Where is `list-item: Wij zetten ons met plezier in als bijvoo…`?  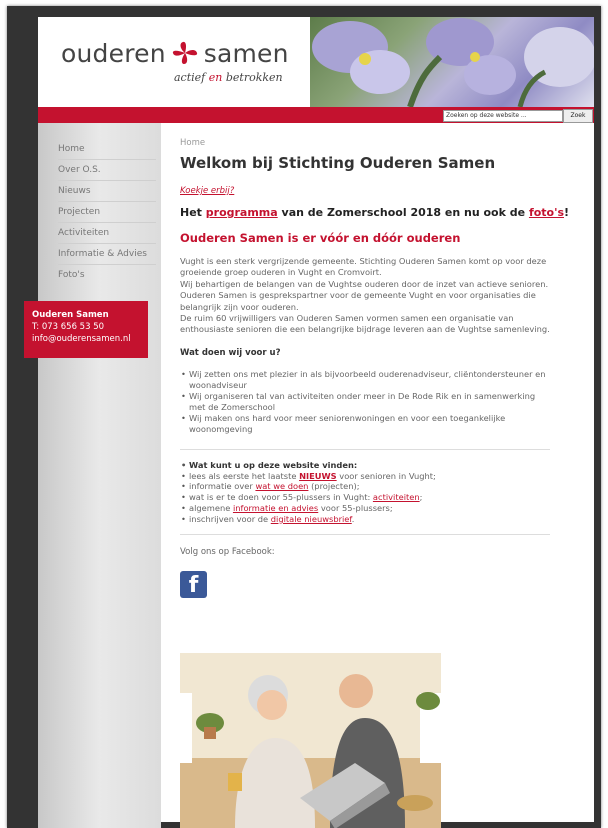 list-item: Wij zetten ons met plezier in als bijvoo… is located at coordinates (365, 380).